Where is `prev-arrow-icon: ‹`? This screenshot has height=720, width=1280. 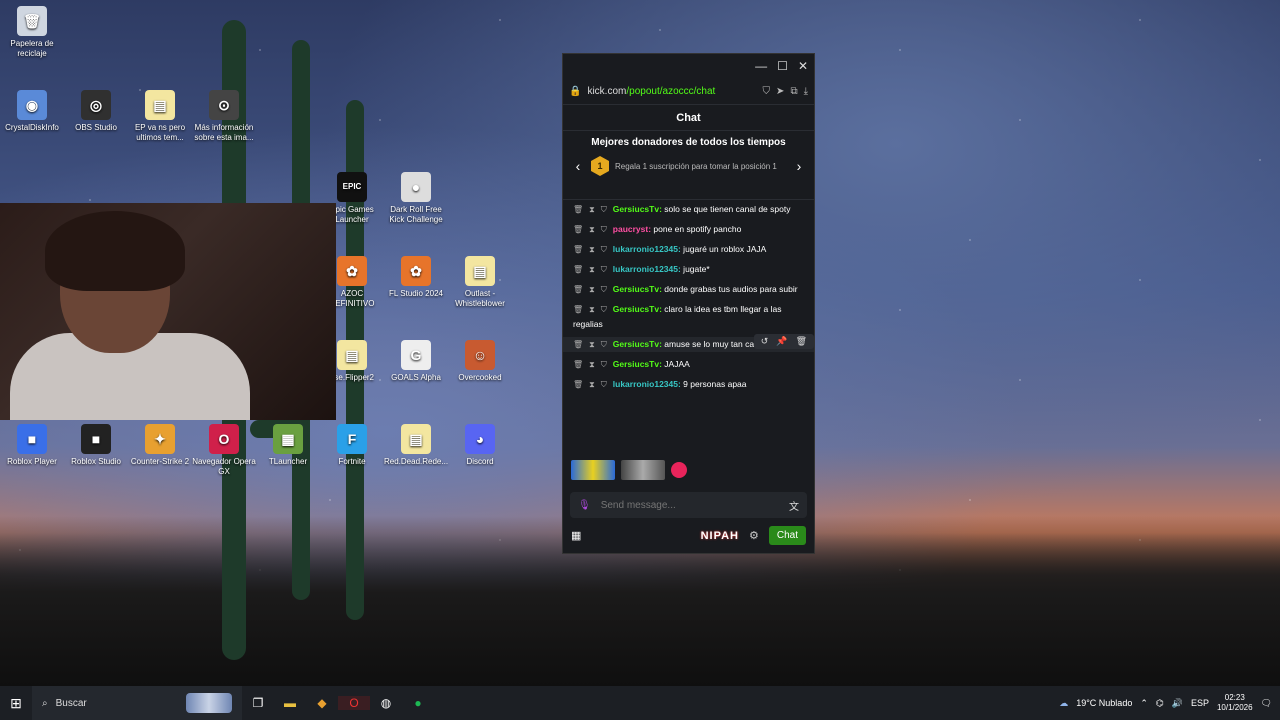
prev-arrow-icon: ‹ is located at coordinates (578, 166).